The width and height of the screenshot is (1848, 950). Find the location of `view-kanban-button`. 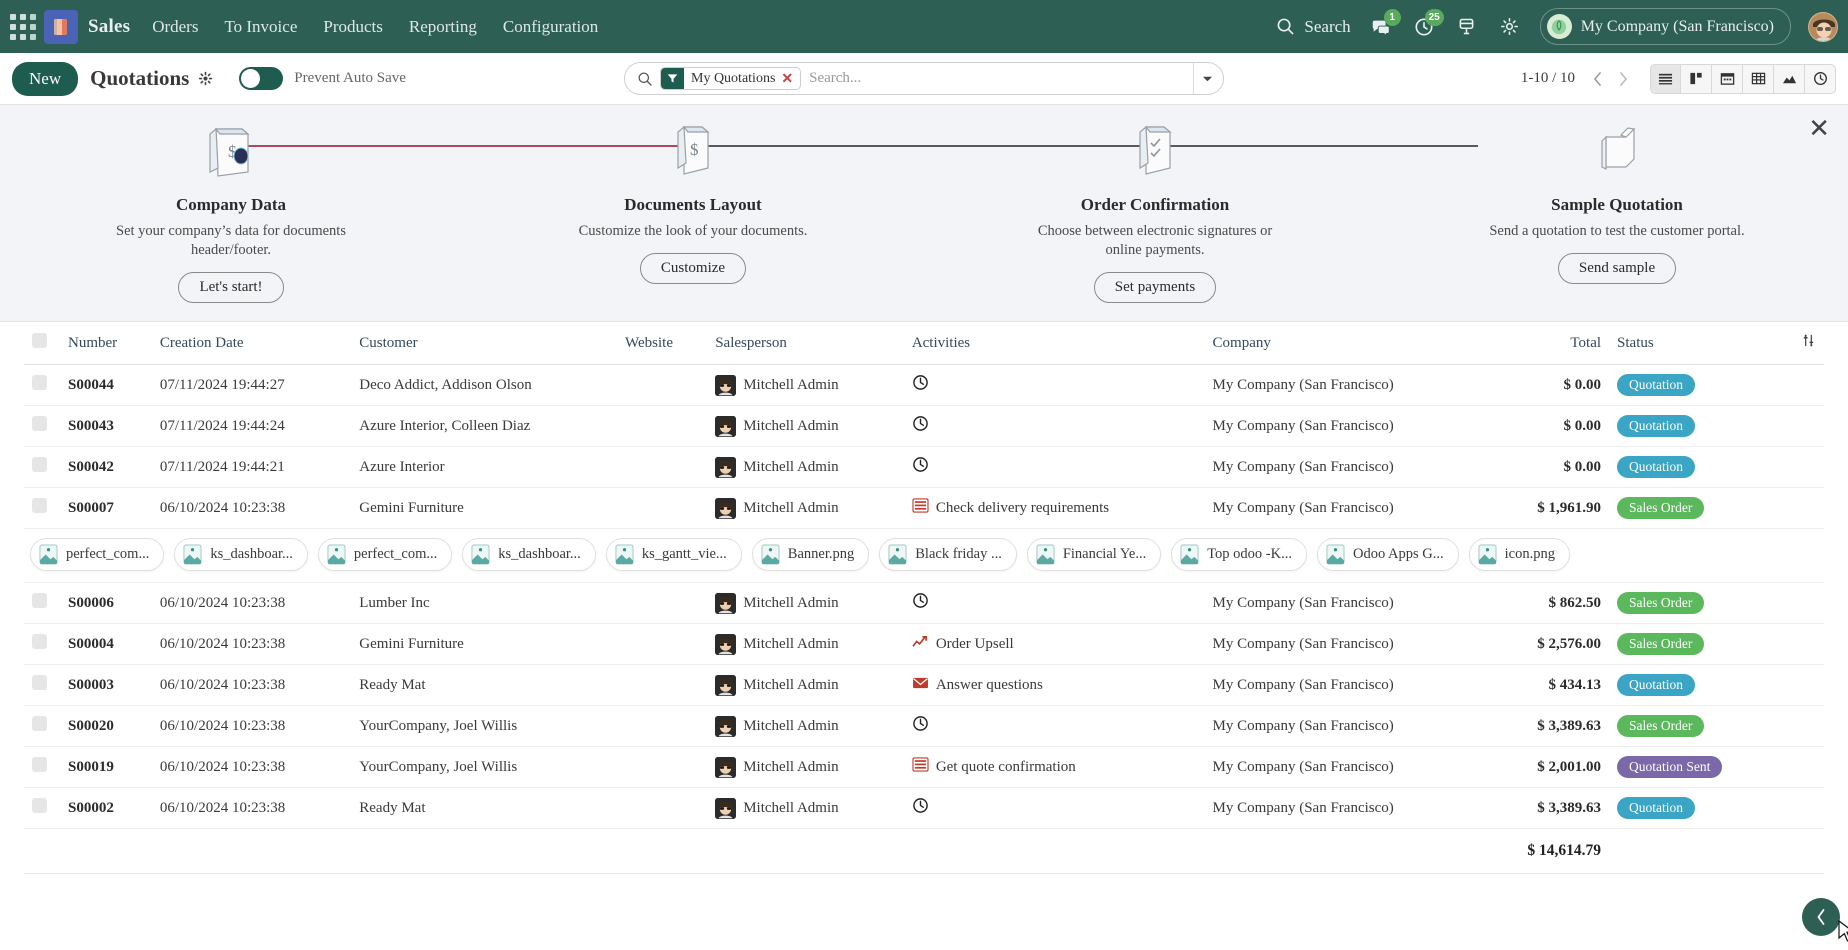

view-kanban-button is located at coordinates (1696, 78).